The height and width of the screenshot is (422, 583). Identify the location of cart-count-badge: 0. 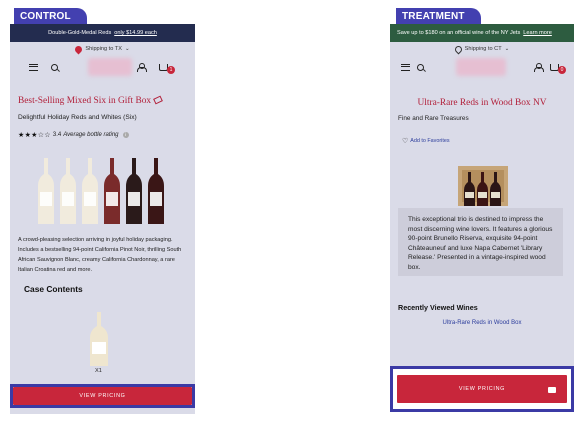
(562, 70).